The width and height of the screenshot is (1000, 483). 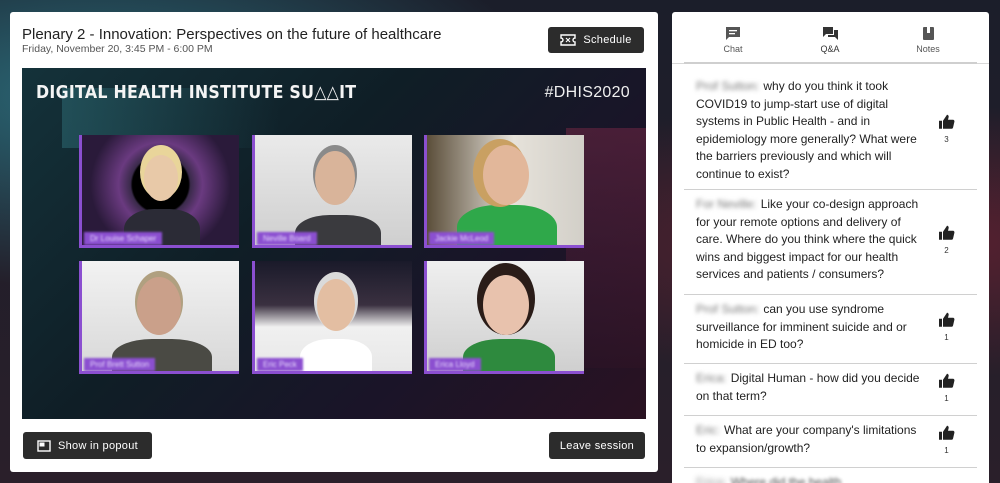 I want to click on like-count: 2, so click(x=946, y=250).